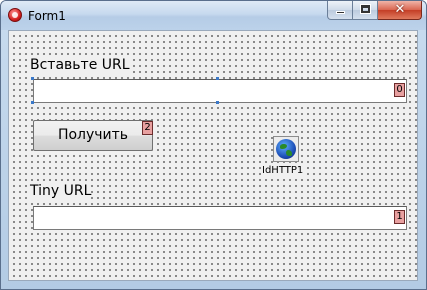 The image size is (427, 290). I want to click on idhttp-component, so click(286, 149).